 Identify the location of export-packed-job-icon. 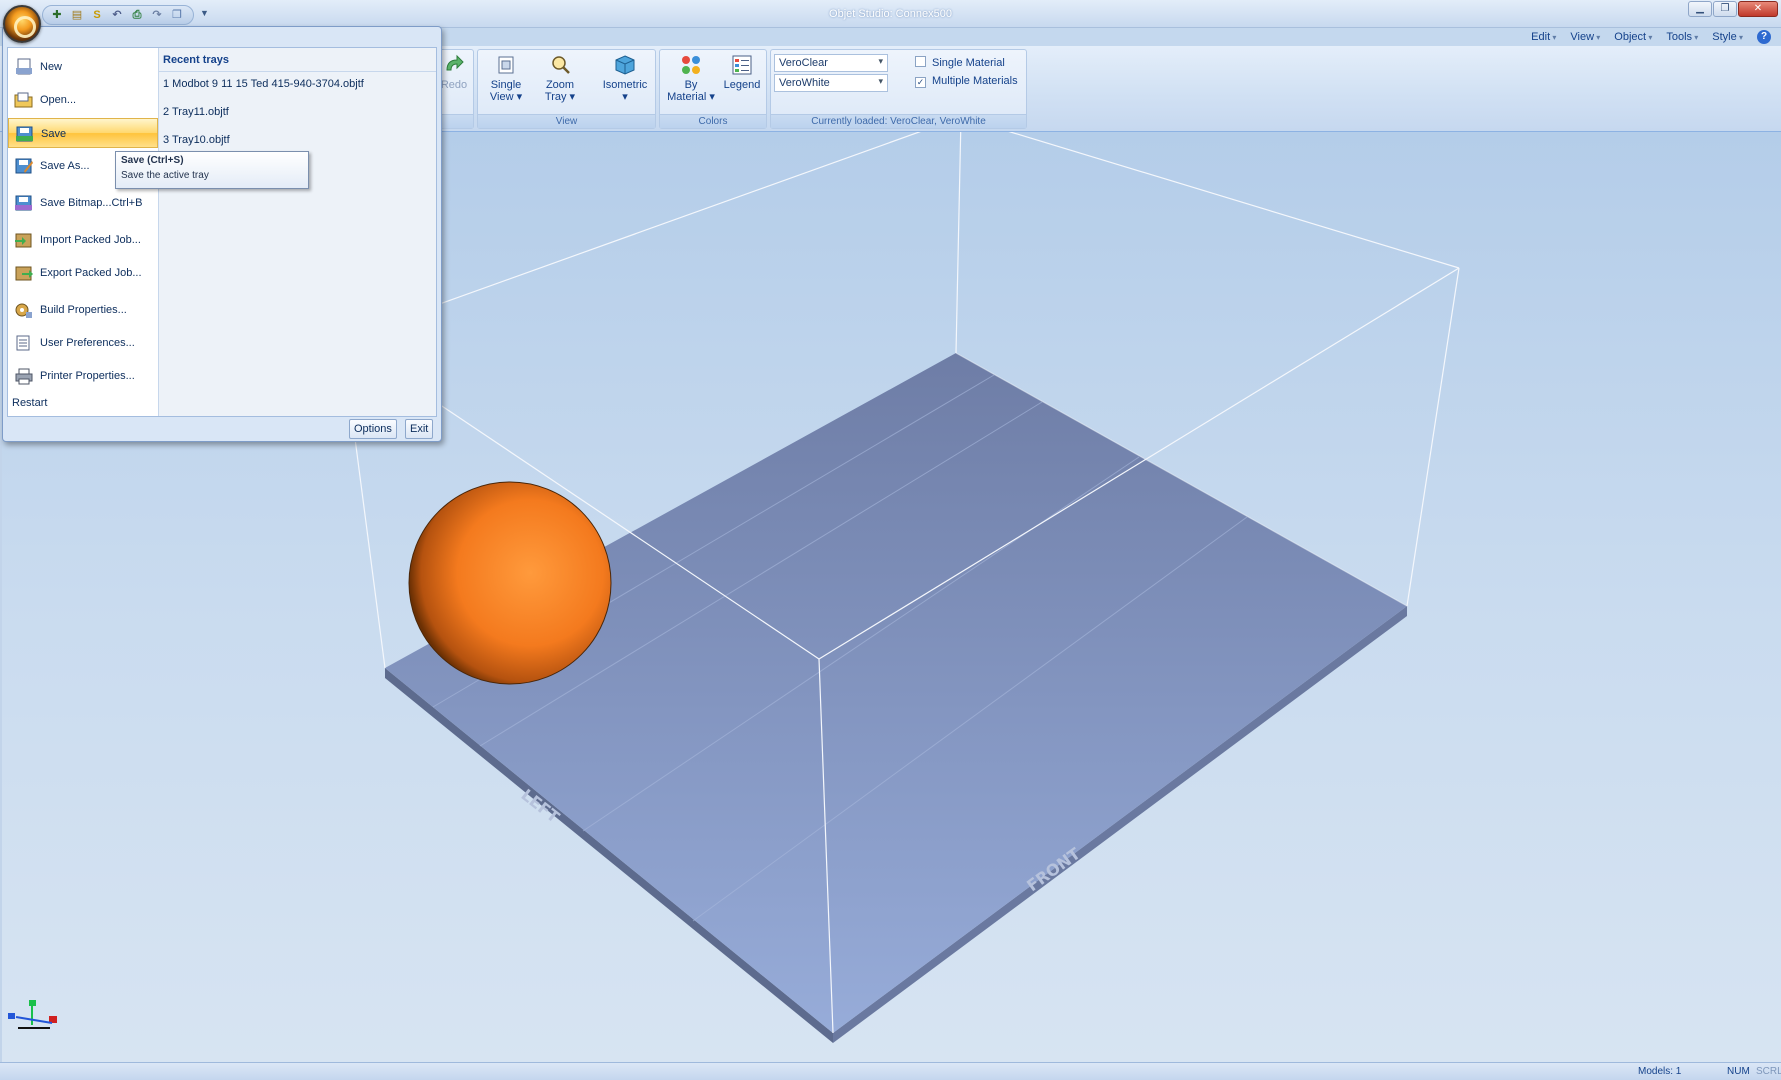
(24, 273).